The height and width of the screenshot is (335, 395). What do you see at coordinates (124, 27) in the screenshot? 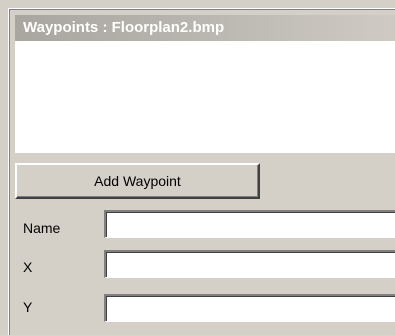
I see `panel-title: Waypoints : Floorplan2.bmp` at bounding box center [124, 27].